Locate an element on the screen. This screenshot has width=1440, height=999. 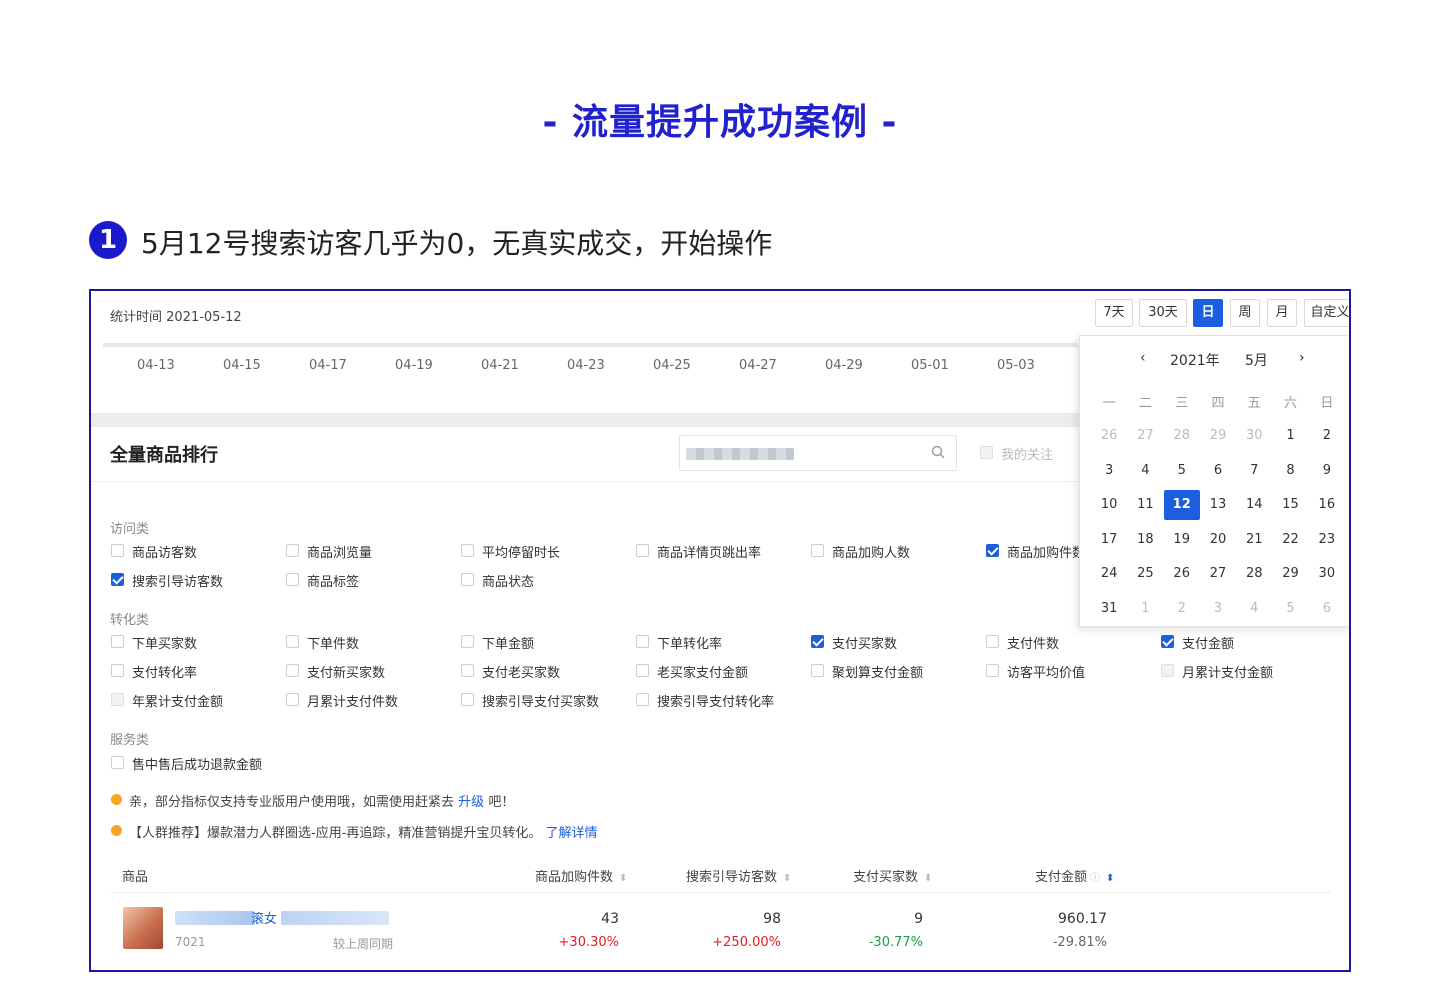
search-icon is located at coordinates (938, 452).